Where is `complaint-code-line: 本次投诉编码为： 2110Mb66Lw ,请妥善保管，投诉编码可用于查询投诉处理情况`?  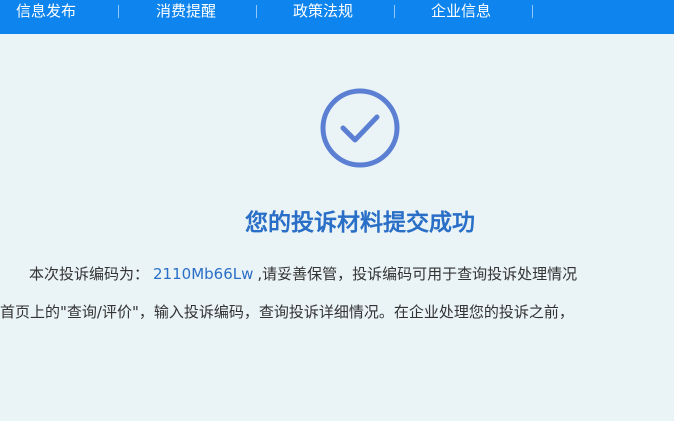
complaint-code-line: 本次投诉编码为： 2110Mb66Lw ,请妥善保管，投诉编码可用于查询投诉处理情况 is located at coordinates (303, 274).